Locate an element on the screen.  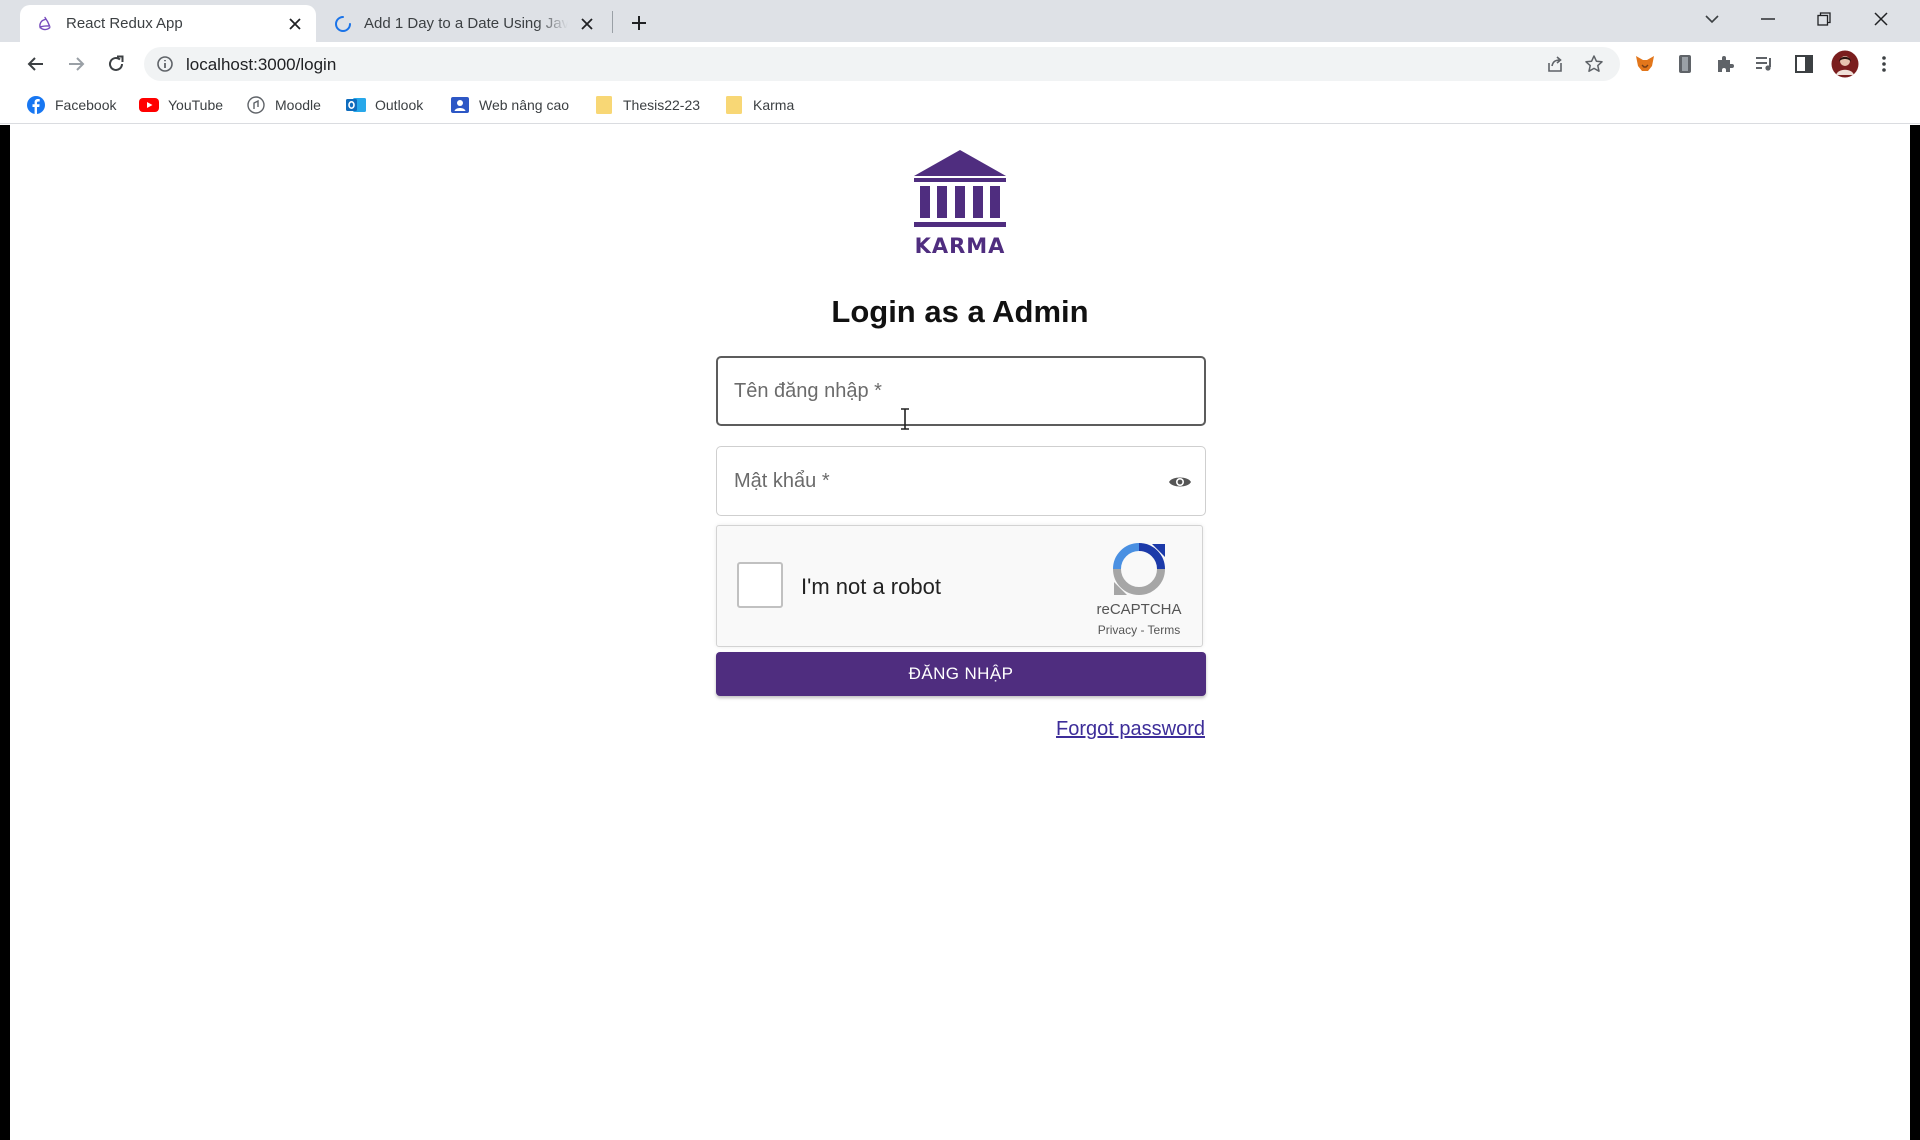
arrow-left-icon is located at coordinates (35, 64).